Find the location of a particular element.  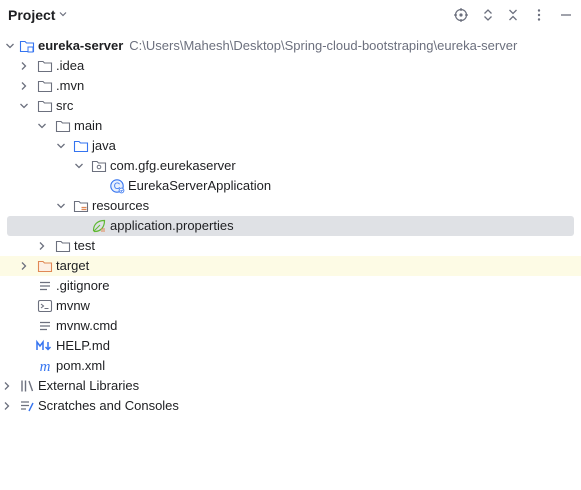

tree-node-help-md: HELP.md is located at coordinates (290, 346).